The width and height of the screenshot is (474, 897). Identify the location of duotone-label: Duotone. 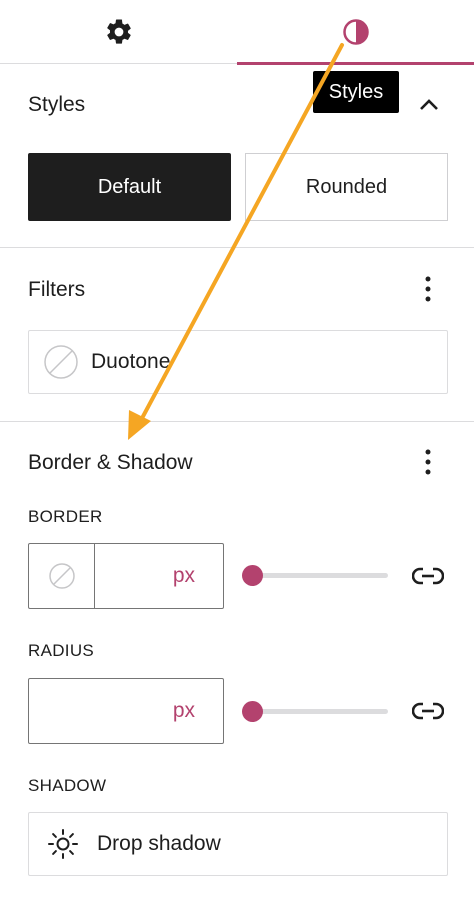
(131, 361).